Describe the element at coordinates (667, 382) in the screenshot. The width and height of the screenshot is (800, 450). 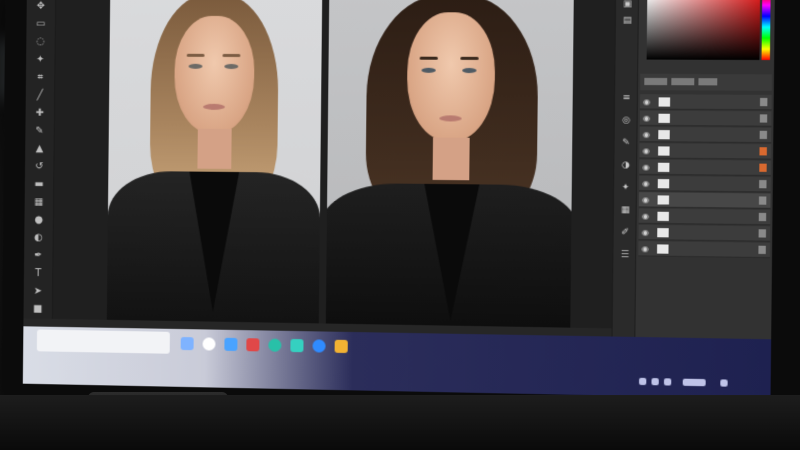
I see `volume-icon` at that location.